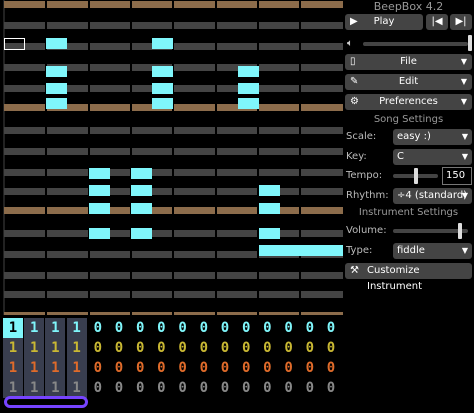 The width and height of the screenshot is (474, 413). What do you see at coordinates (432, 137) in the screenshot?
I see `scale-select: easy :) ▼` at bounding box center [432, 137].